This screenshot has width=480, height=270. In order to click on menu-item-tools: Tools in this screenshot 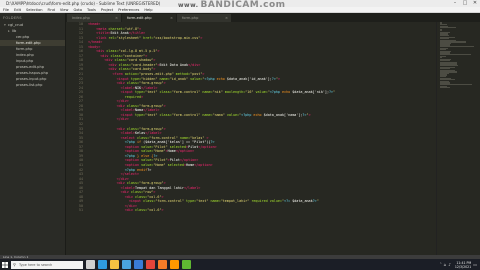, I will do `click(91, 10)`.